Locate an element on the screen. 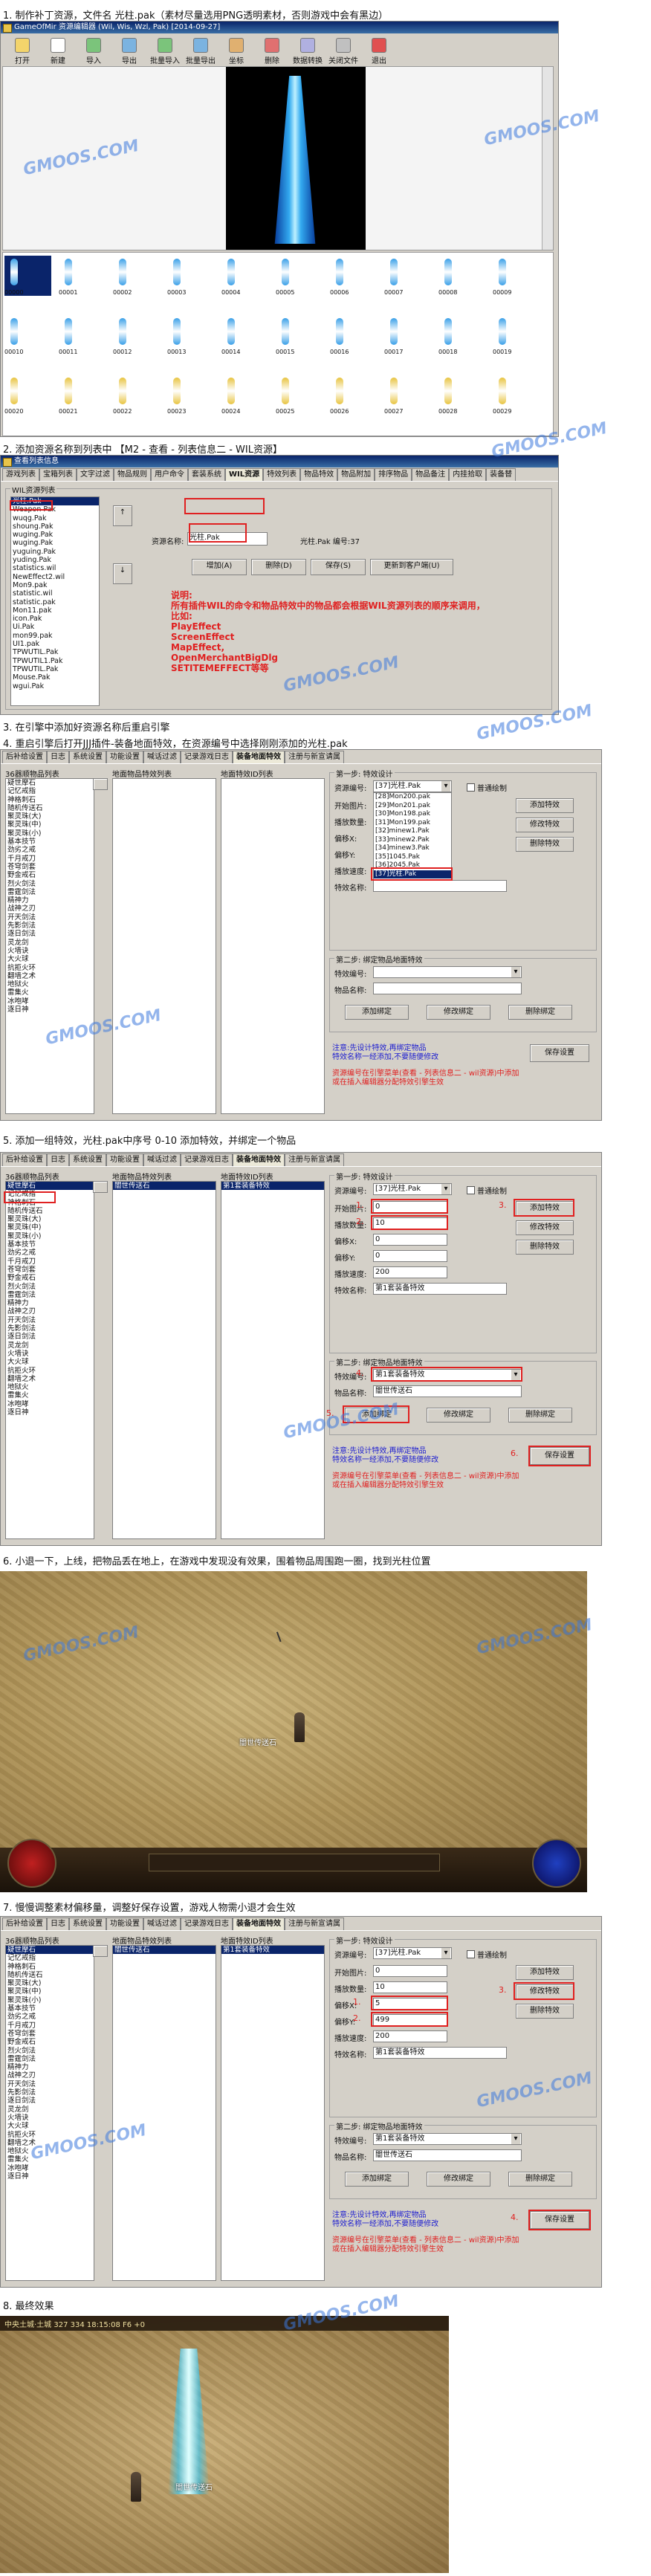 The height and width of the screenshot is (2576, 651). toolbar-button-10: 退出 is located at coordinates (379, 51).